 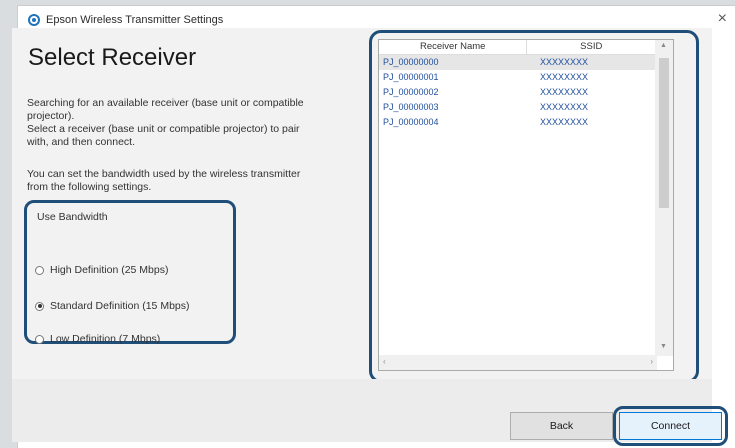 I want to click on horizontal-scrollbar: ‹ ›, so click(x=518, y=362).